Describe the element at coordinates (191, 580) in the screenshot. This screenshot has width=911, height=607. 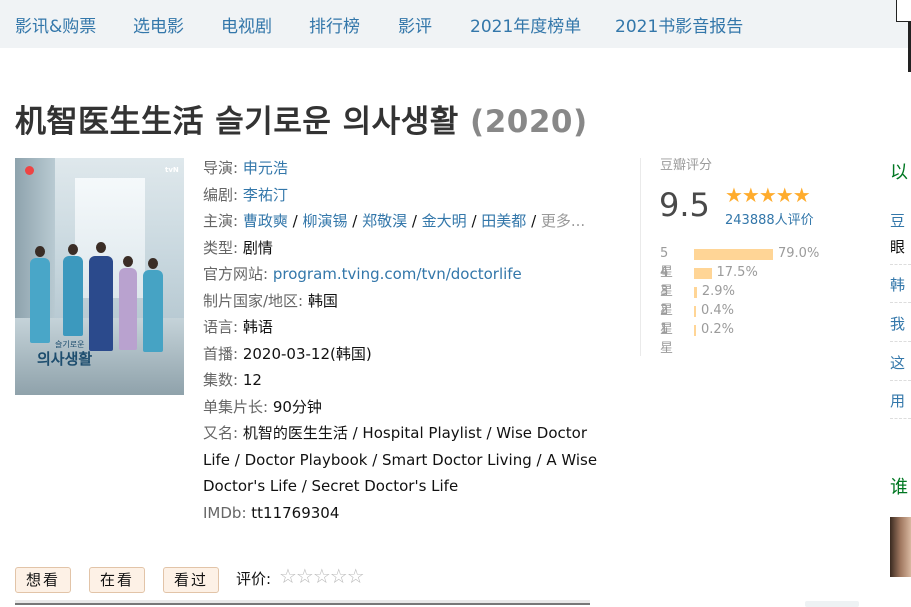
I see `watched-button: 看过` at that location.